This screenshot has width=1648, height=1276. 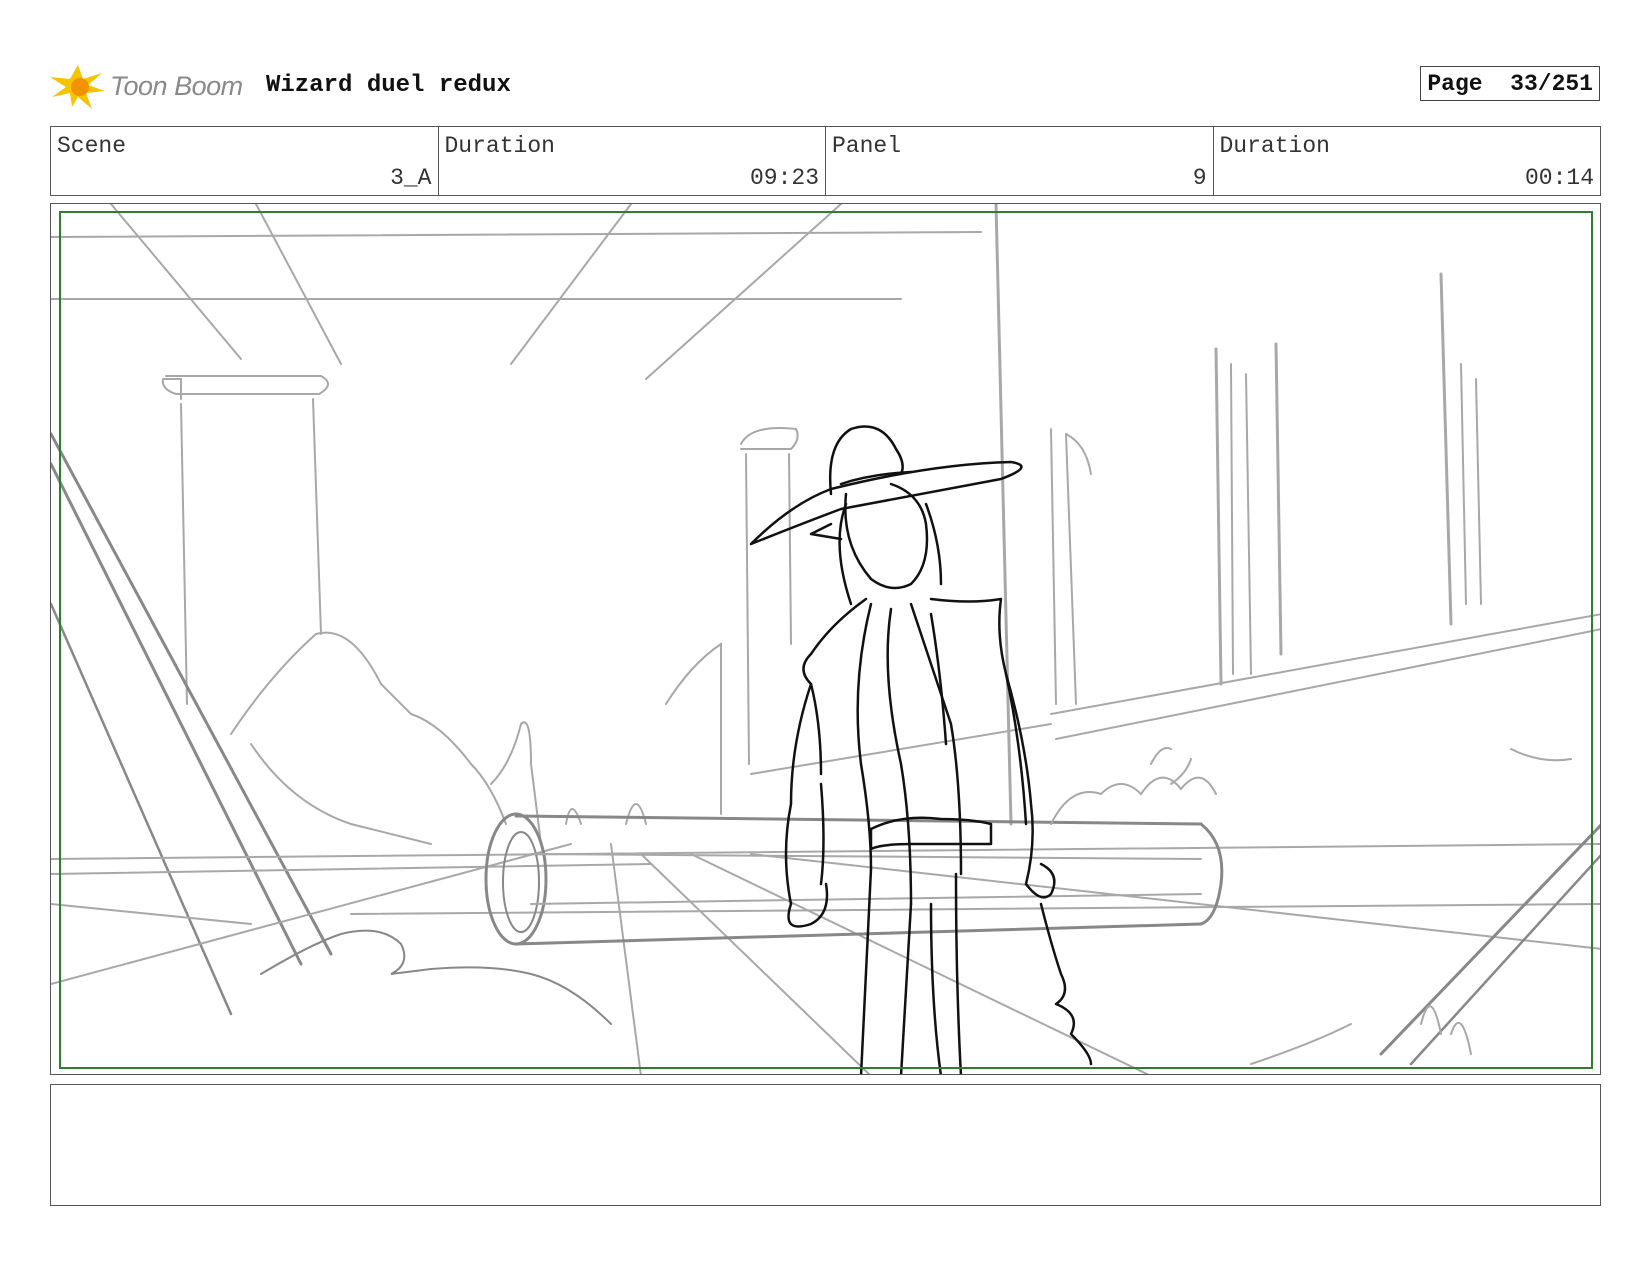 I want to click on starburst-icon, so click(x=77, y=87).